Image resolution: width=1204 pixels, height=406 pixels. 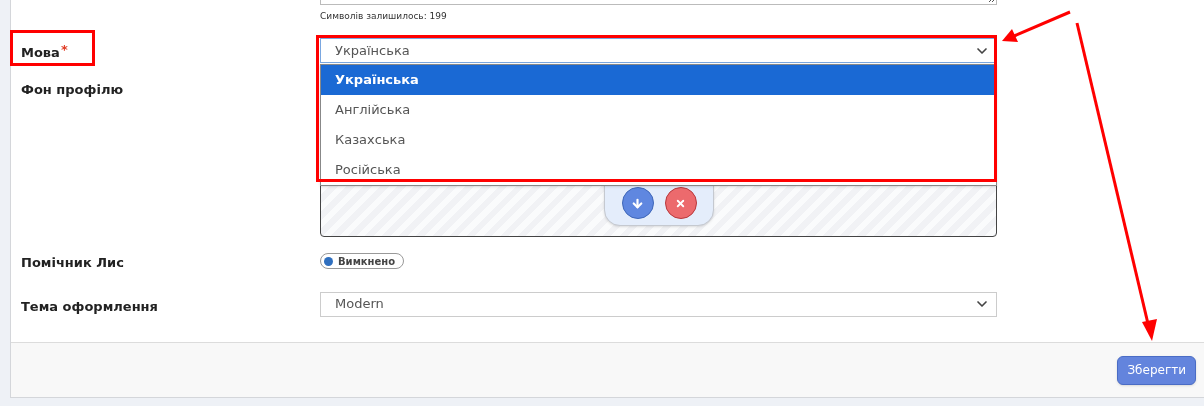 I want to click on char-counter: Символів залишилось: 199, so click(x=383, y=16).